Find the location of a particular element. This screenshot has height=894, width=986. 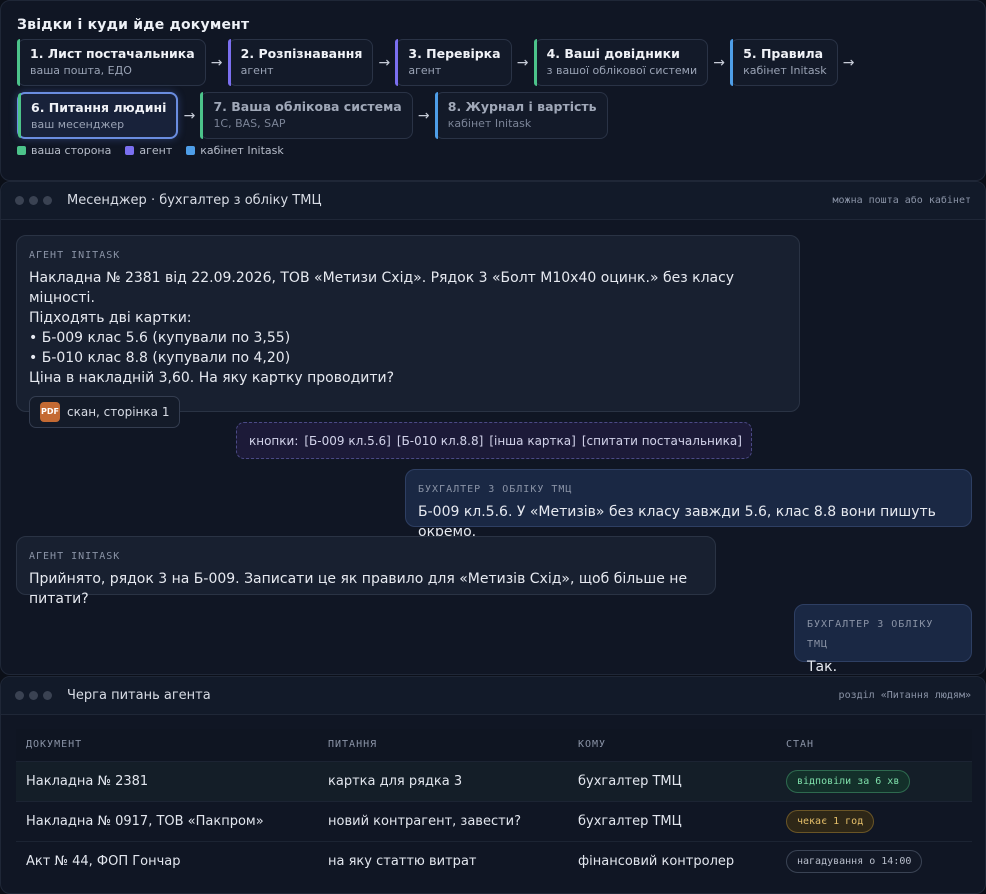

cell-status: відповіли за 6 хв is located at coordinates (874, 780).